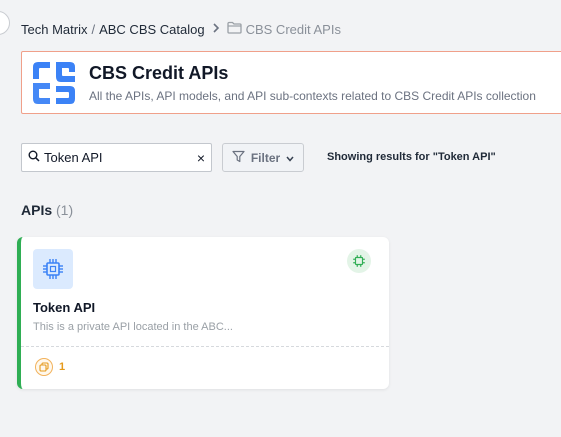 This screenshot has height=437, width=561. I want to click on card-footer: 1, so click(50, 367).